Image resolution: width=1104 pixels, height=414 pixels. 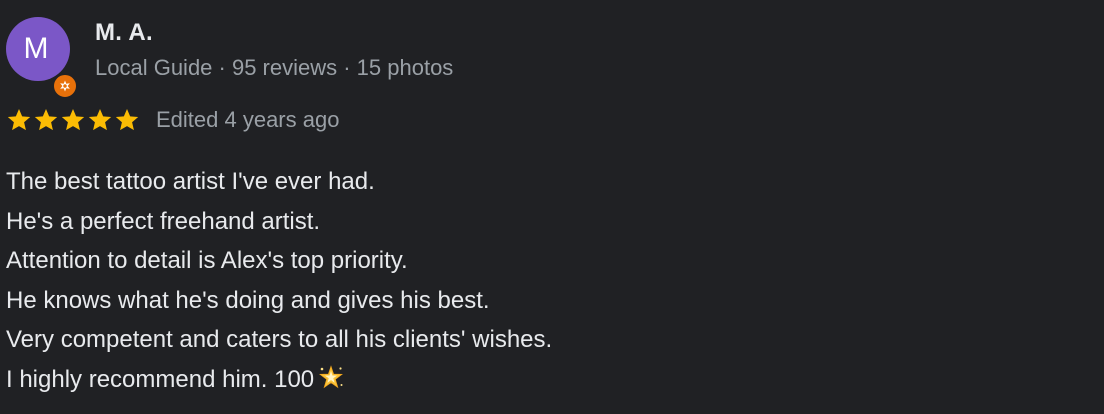 What do you see at coordinates (65, 86) in the screenshot?
I see `local-guide-badge-icon` at bounding box center [65, 86].